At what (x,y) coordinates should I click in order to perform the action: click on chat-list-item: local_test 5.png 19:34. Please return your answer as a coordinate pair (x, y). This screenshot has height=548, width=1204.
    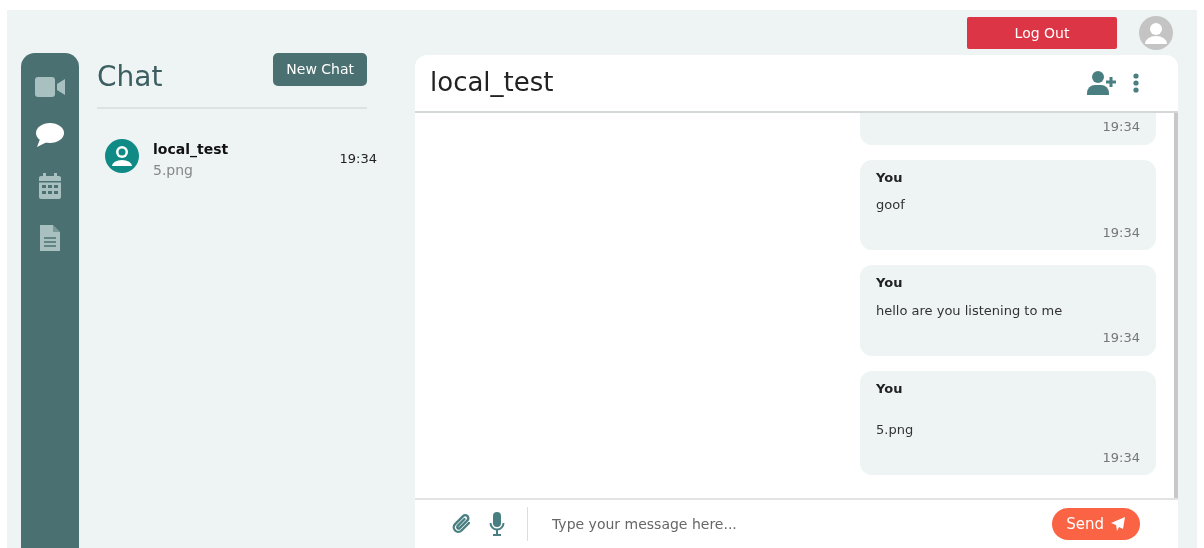
    Looking at the image, I should click on (241, 145).